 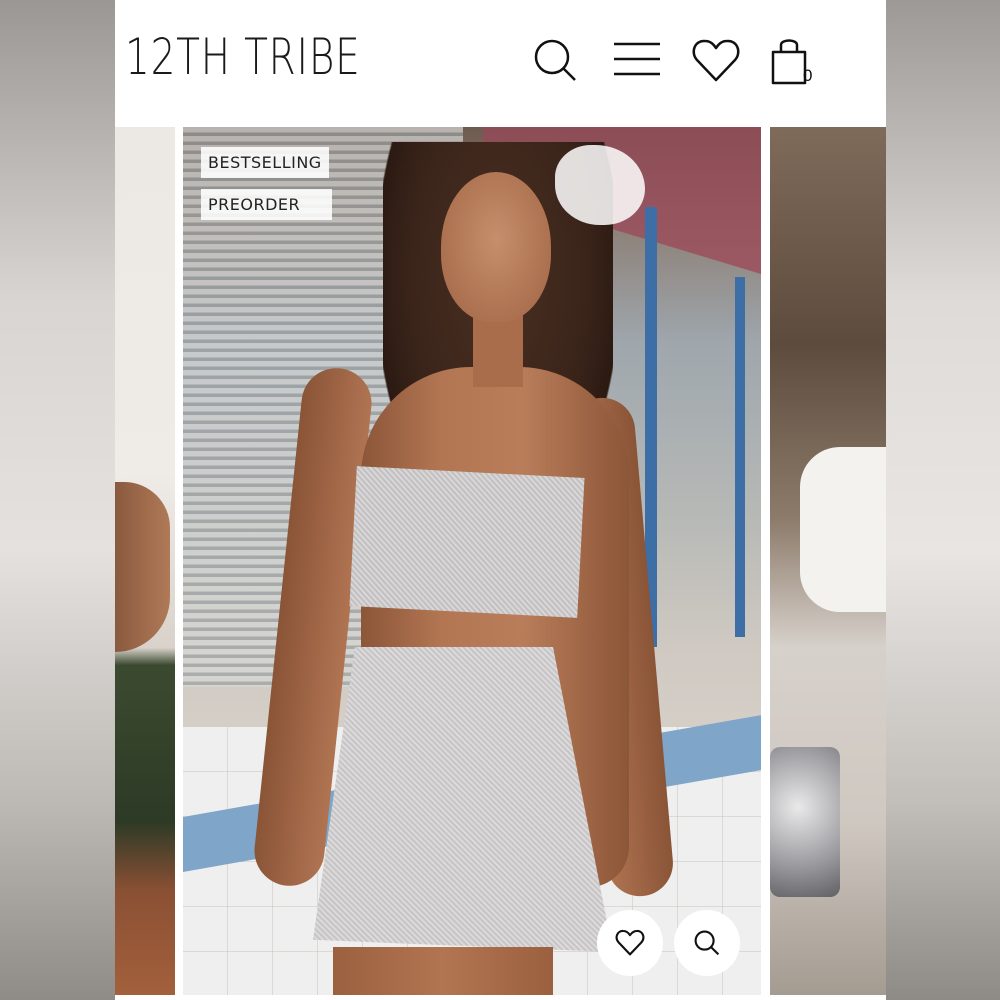 I want to click on menu-icon, so click(x=637, y=59).